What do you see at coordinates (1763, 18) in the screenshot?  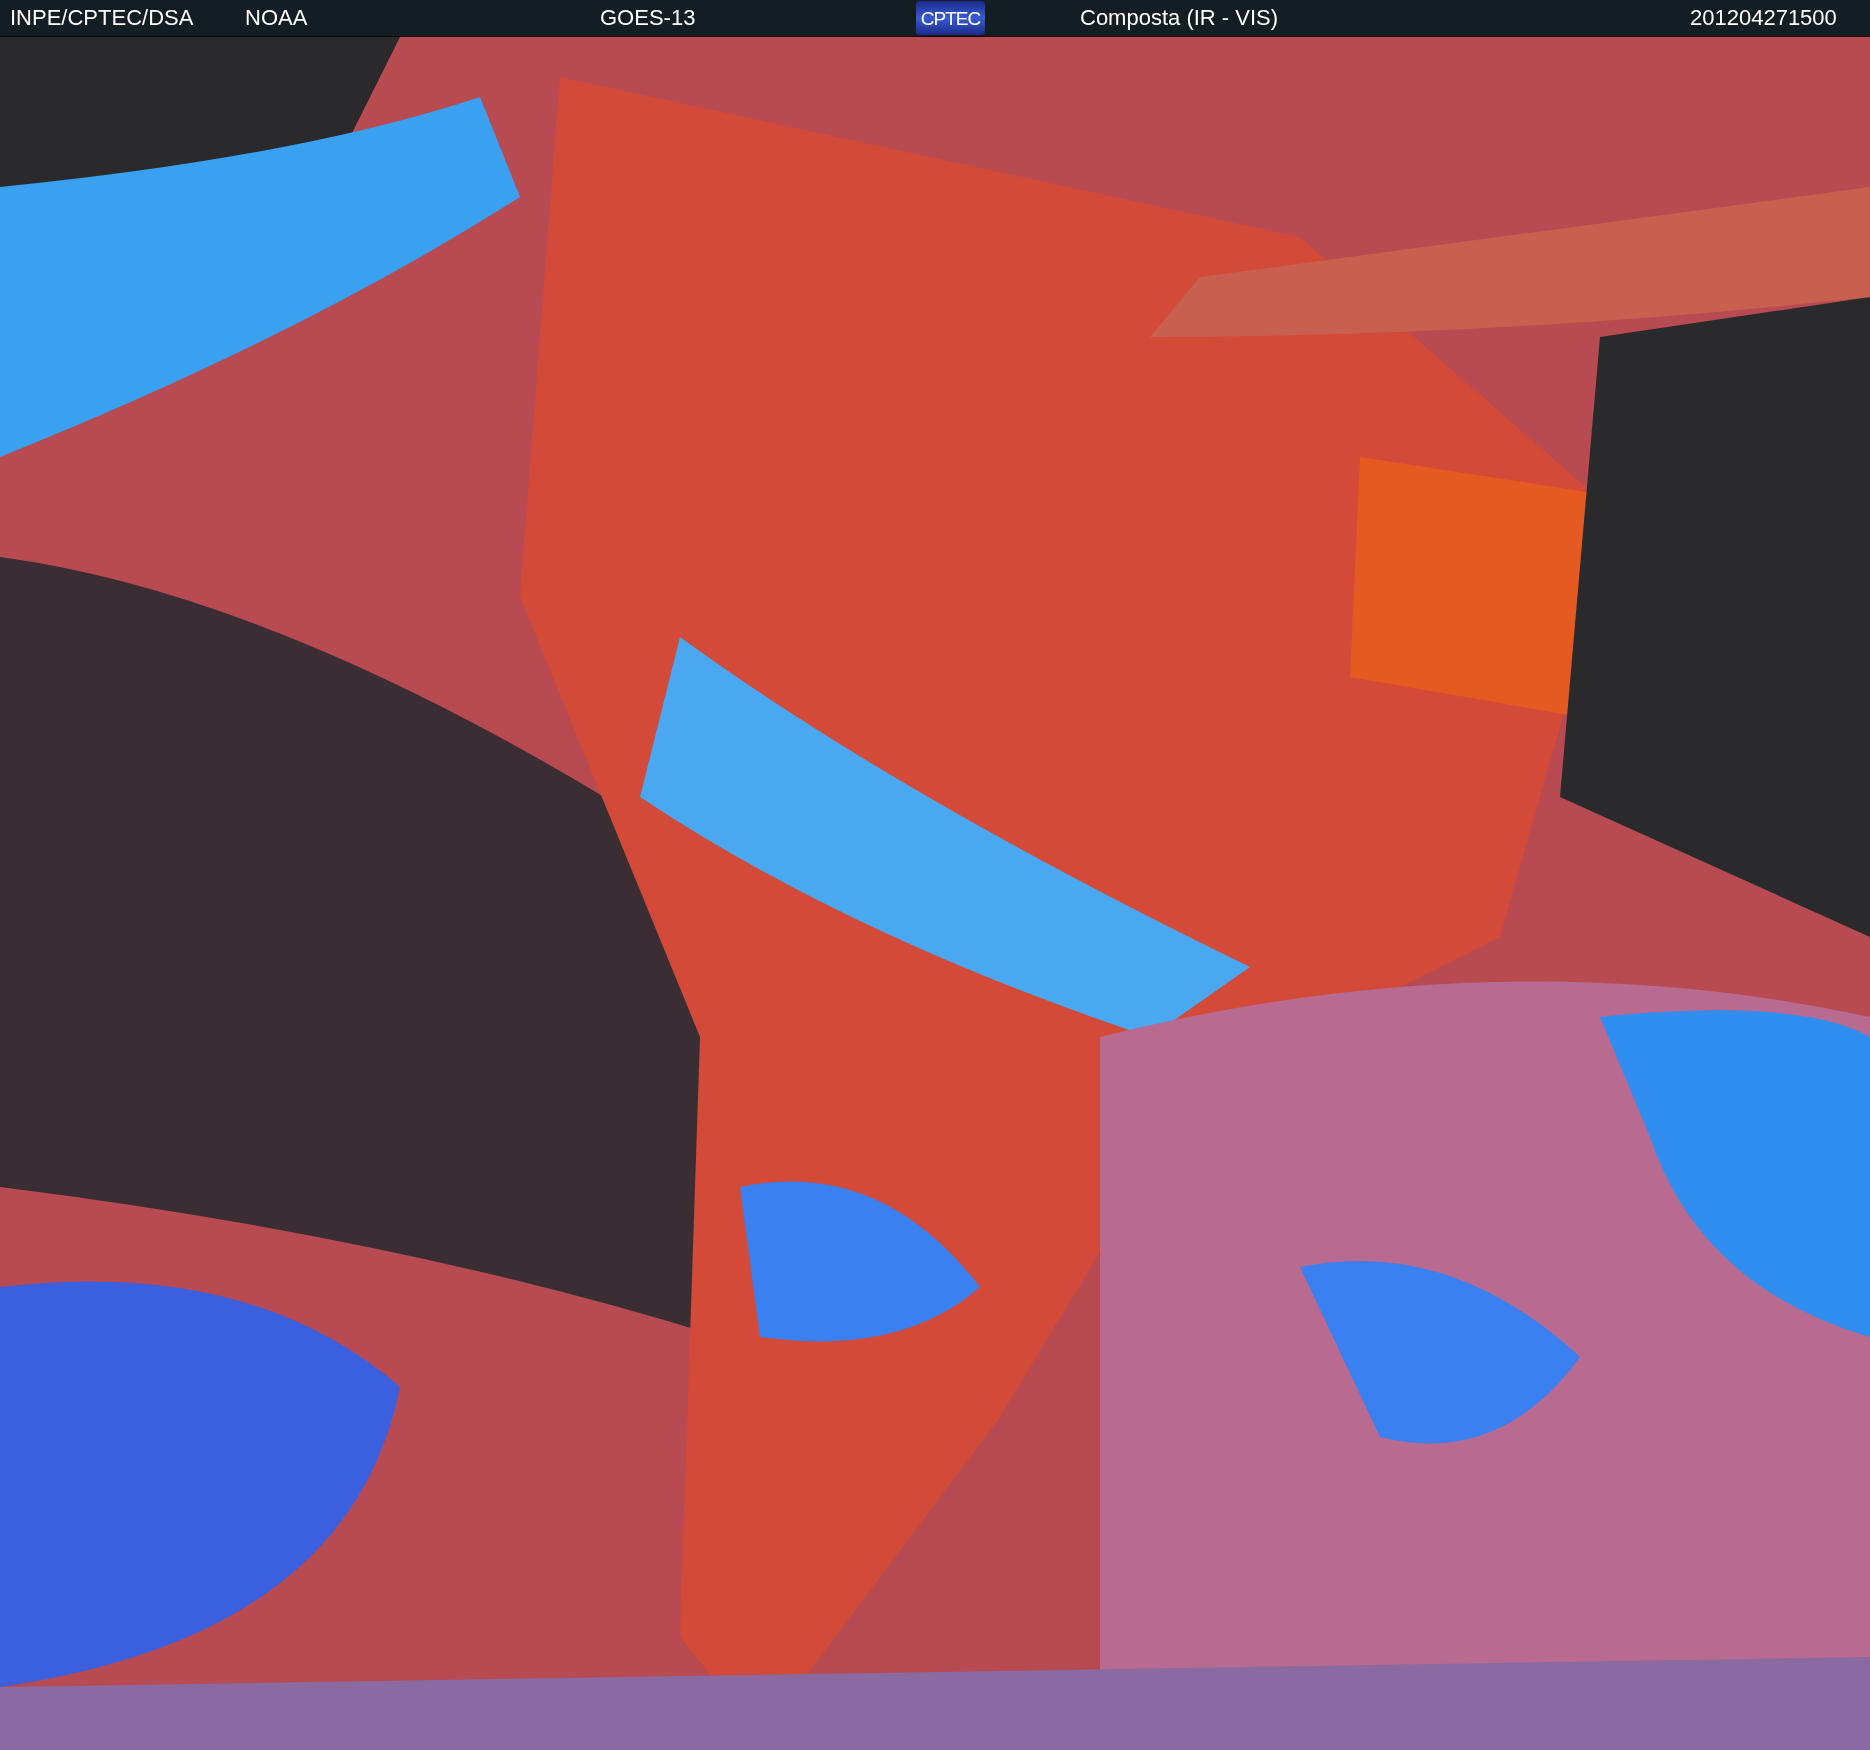 I see `timestamp-label: 201204271500` at bounding box center [1763, 18].